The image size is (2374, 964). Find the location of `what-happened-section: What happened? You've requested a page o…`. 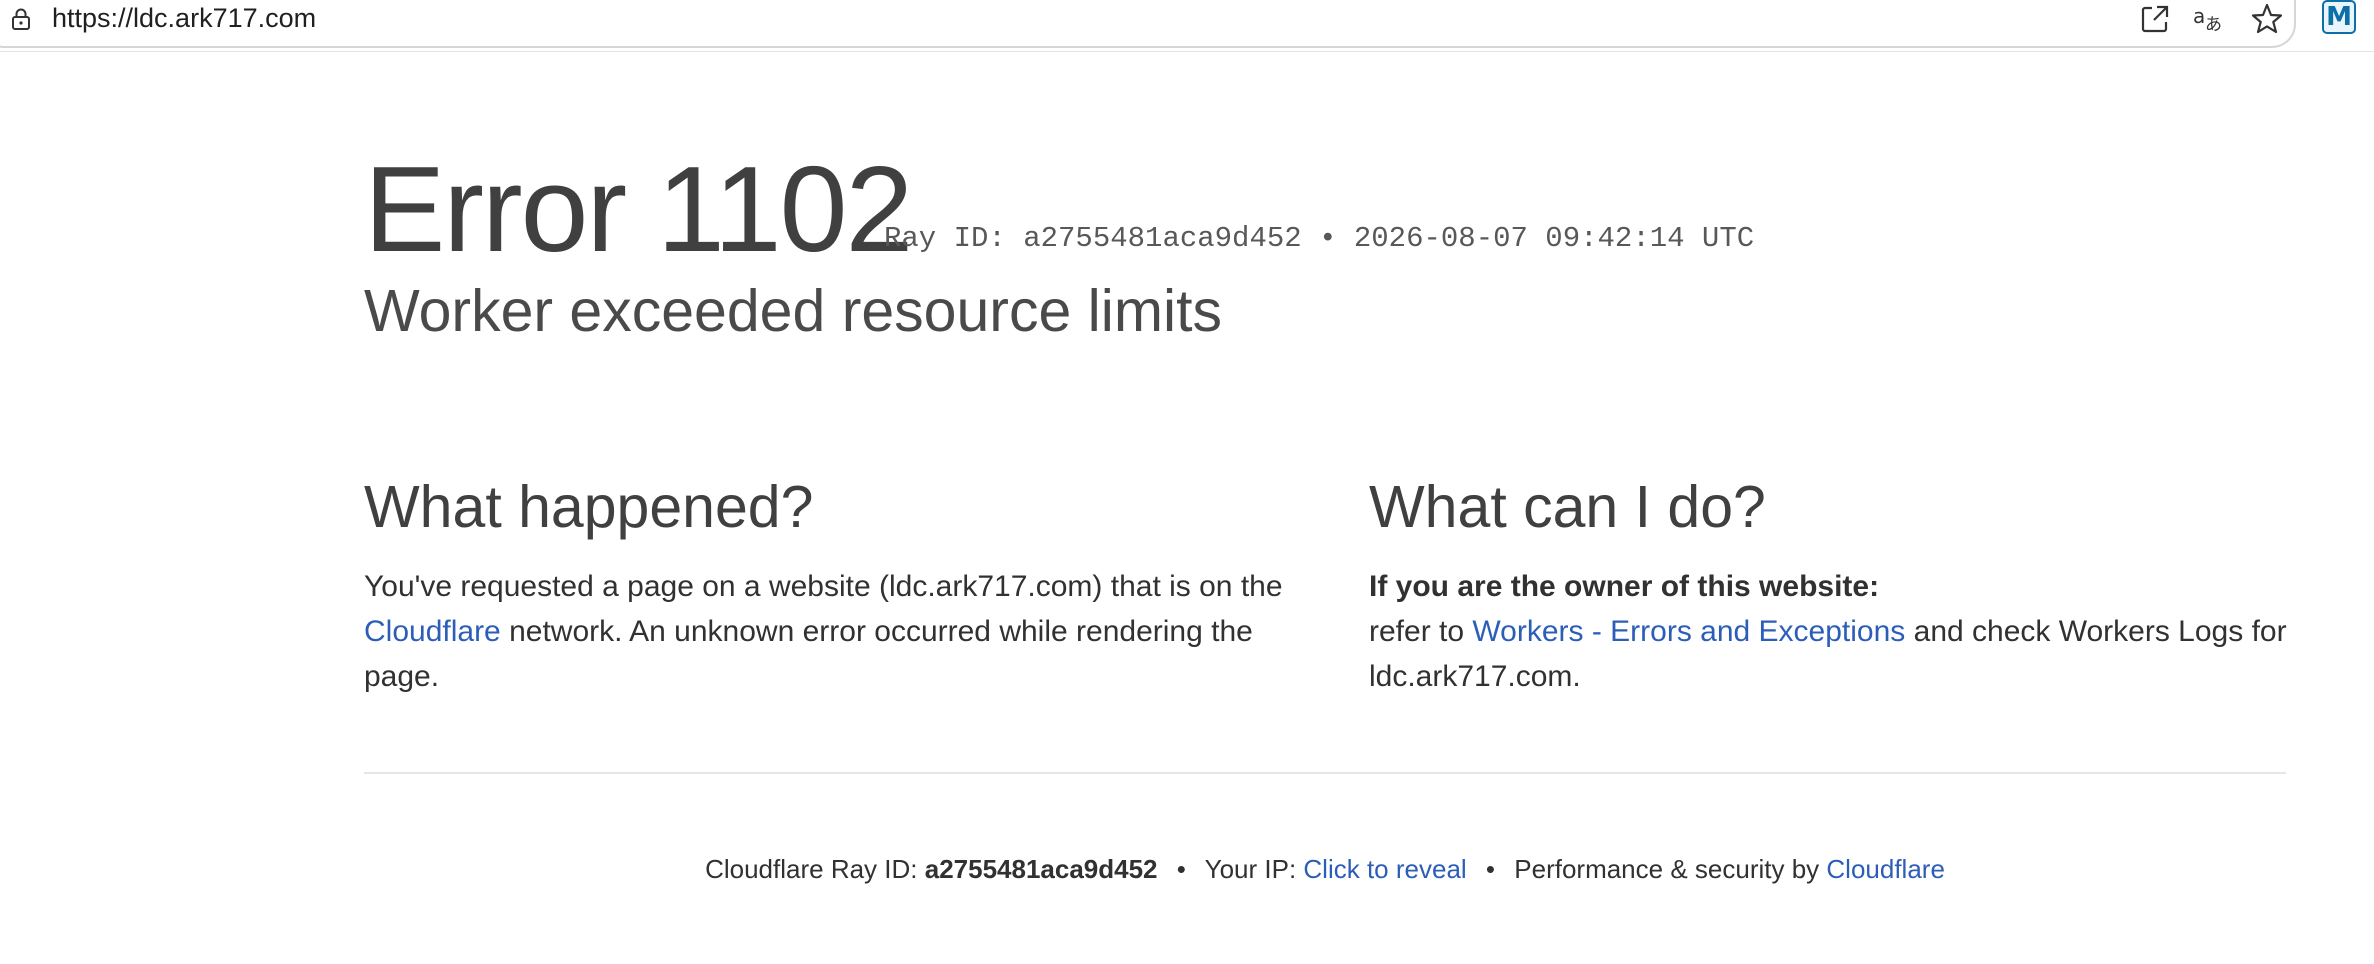

what-happened-section: What happened? You've requested a page o… is located at coordinates (829, 585).